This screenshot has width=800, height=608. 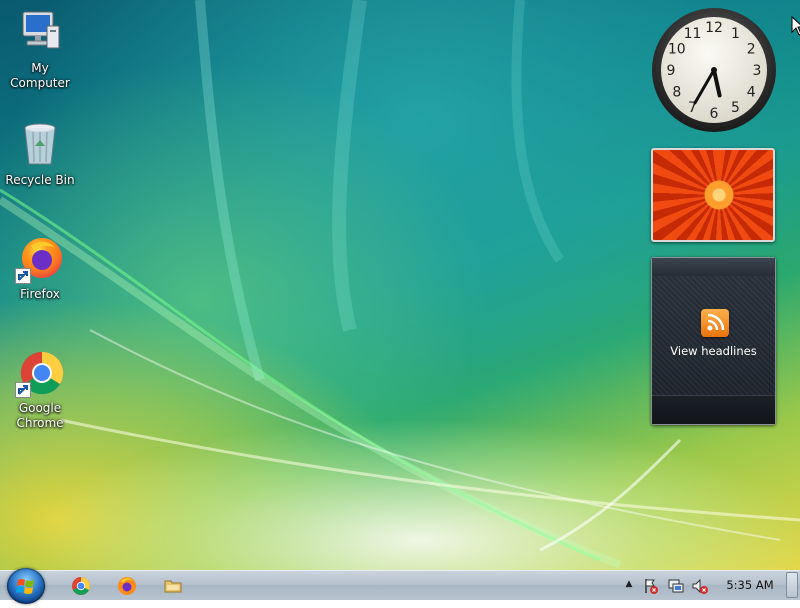 What do you see at coordinates (714, 28) in the screenshot?
I see `clock-numeral: 12` at bounding box center [714, 28].